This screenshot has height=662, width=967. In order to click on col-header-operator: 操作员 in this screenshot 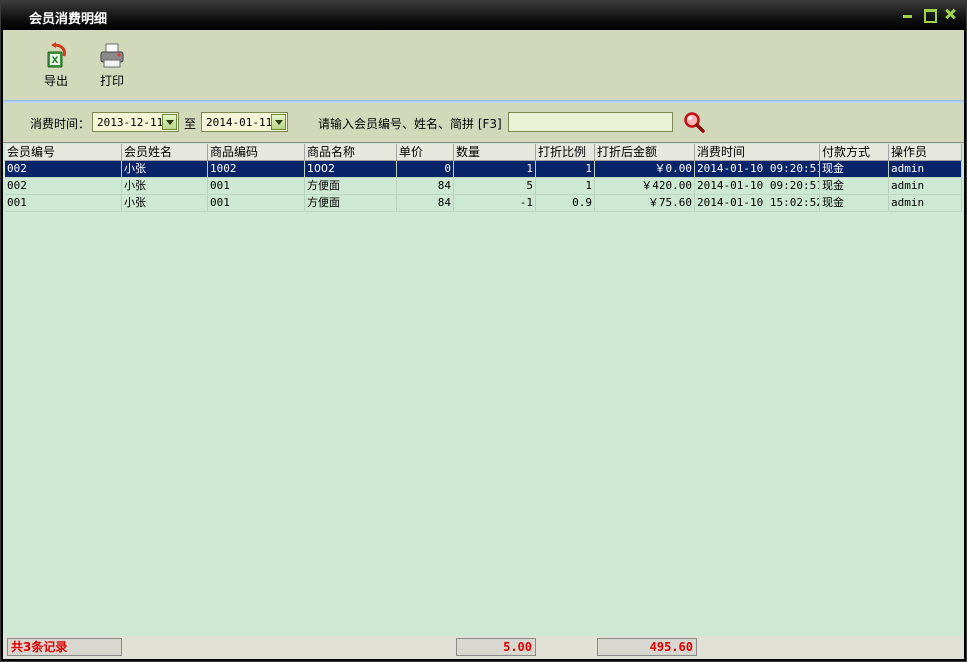, I will do `click(925, 152)`.